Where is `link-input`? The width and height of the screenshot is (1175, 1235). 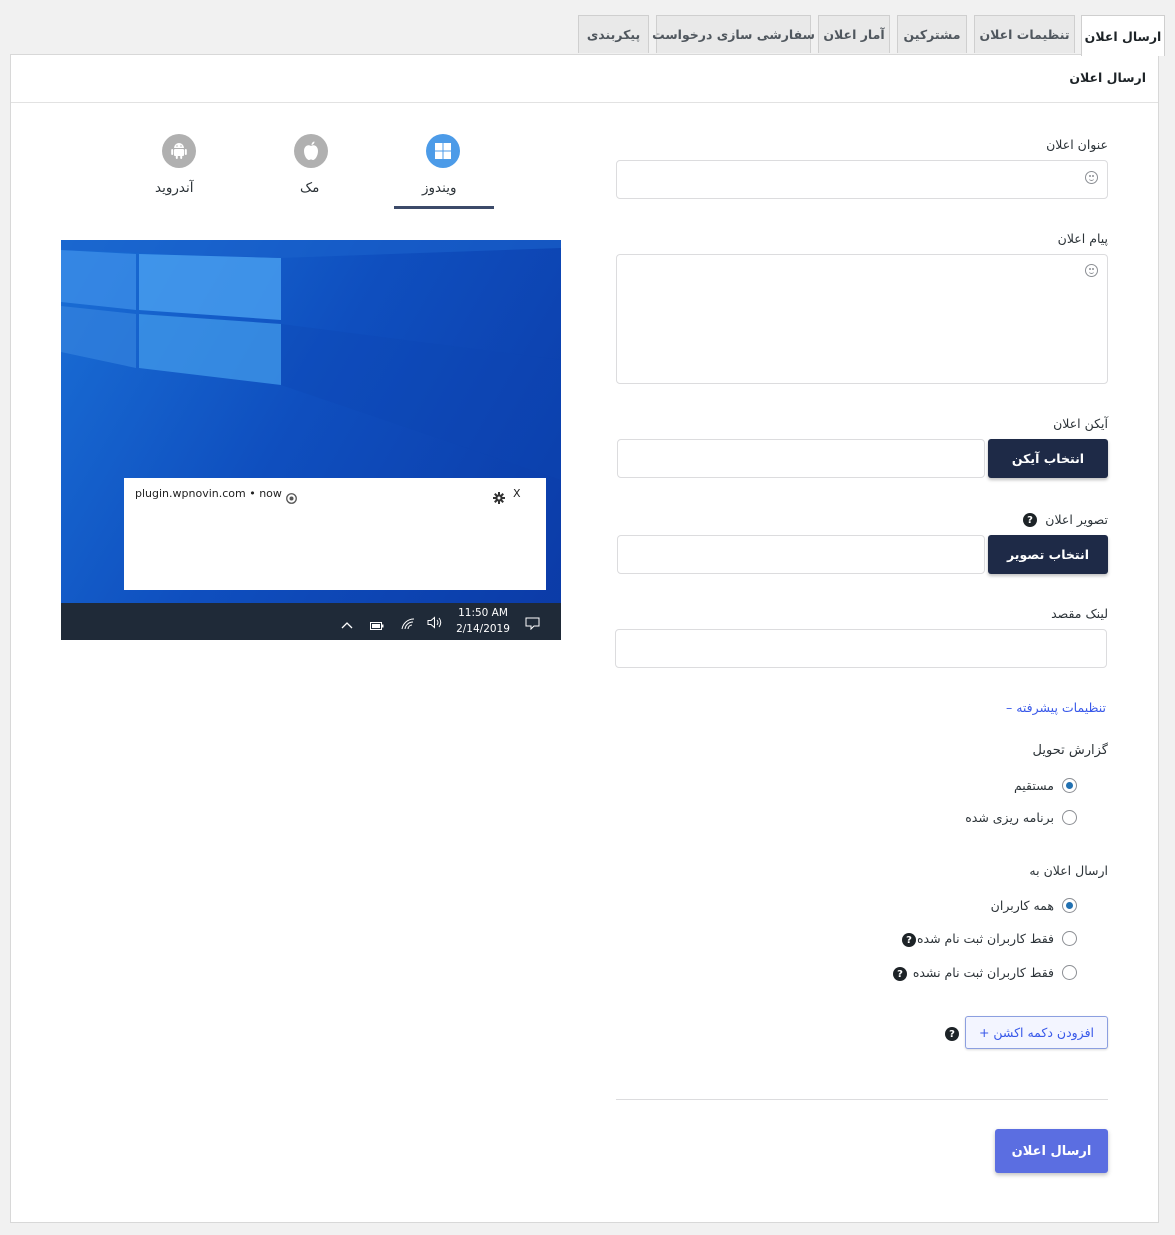
link-input is located at coordinates (861, 648).